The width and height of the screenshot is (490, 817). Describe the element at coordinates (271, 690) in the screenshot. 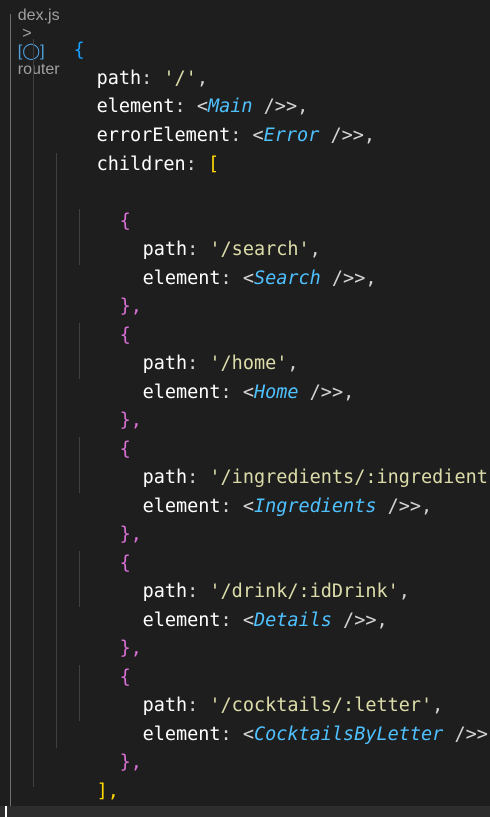

I see `code-line-route-5-path: path: '/cocktails/:letter',` at that location.